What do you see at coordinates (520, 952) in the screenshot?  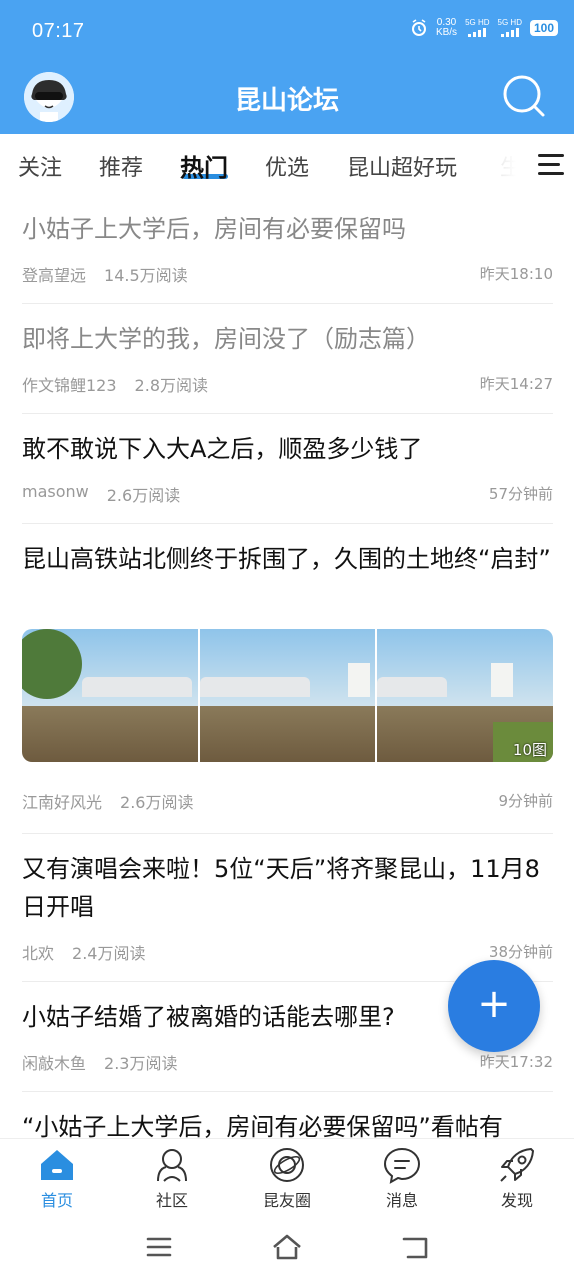 I see `post-time: 38分钟前` at bounding box center [520, 952].